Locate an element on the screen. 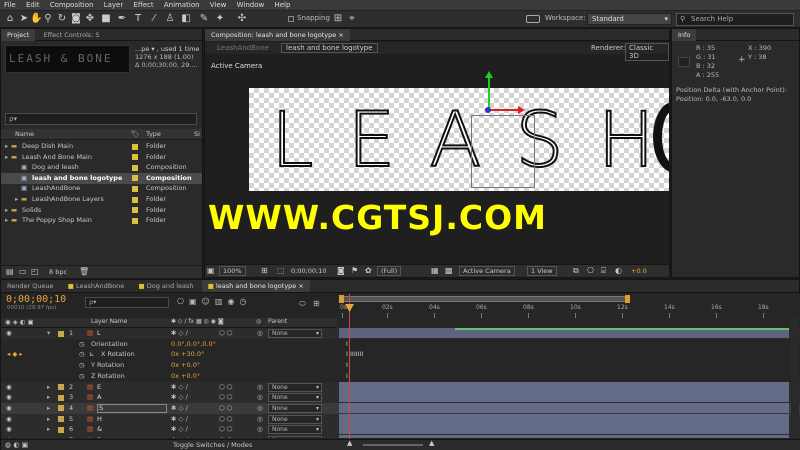 The image size is (800, 450). current-time-indicator is located at coordinates (349, 369).